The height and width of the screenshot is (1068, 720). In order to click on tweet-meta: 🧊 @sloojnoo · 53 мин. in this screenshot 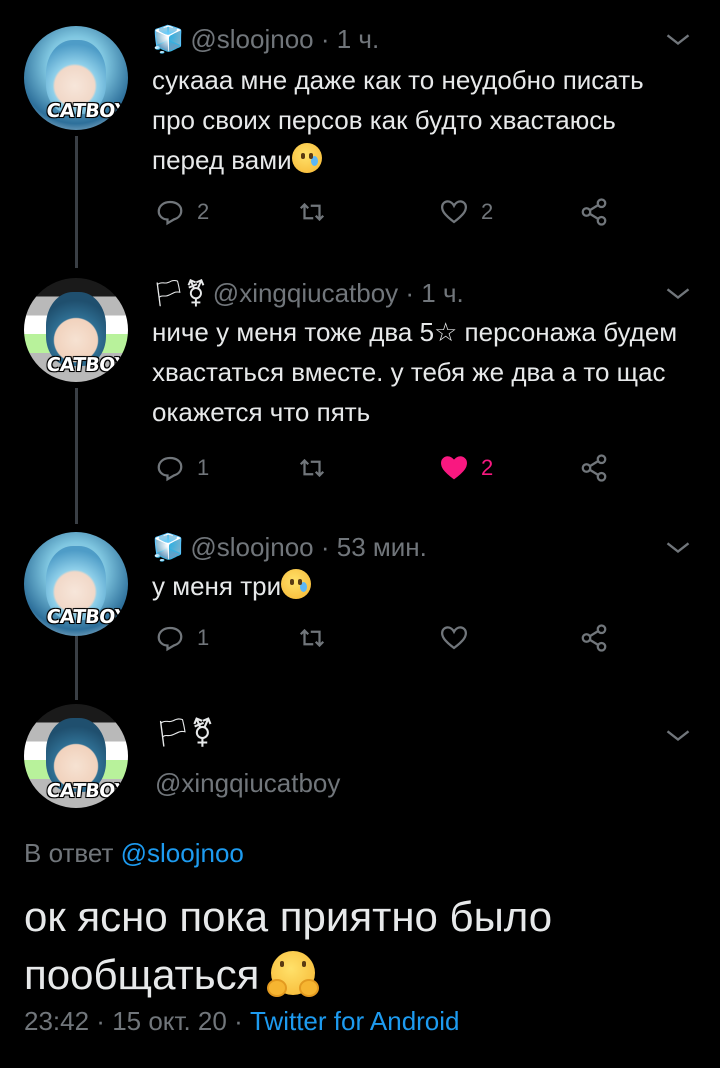, I will do `click(289, 547)`.